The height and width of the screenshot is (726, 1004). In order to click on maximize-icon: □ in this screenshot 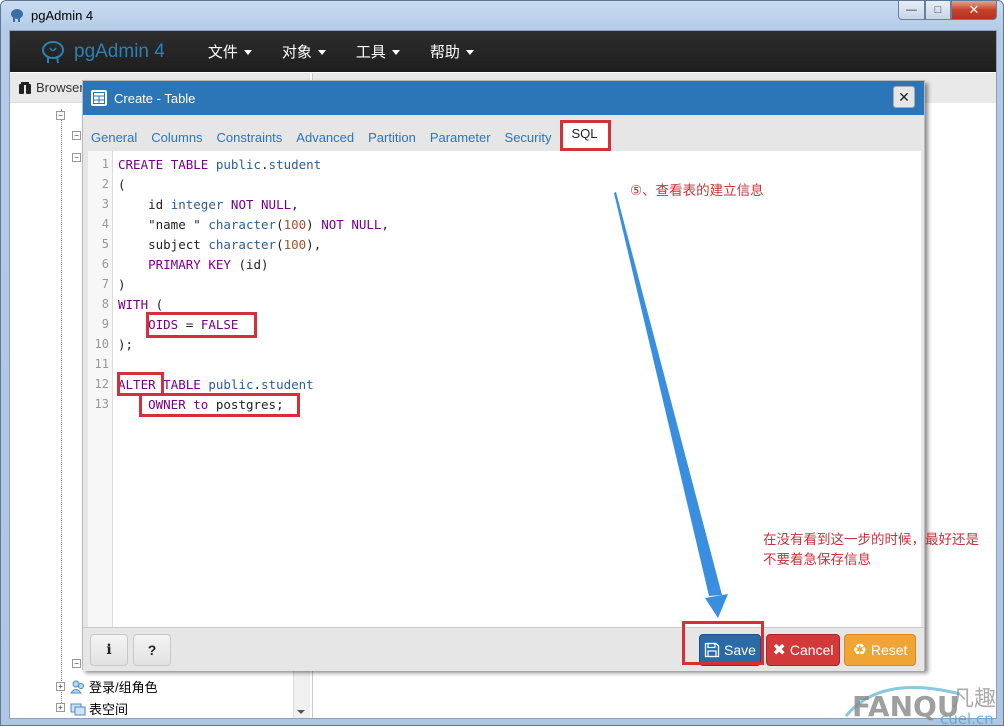, I will do `click(938, 10)`.